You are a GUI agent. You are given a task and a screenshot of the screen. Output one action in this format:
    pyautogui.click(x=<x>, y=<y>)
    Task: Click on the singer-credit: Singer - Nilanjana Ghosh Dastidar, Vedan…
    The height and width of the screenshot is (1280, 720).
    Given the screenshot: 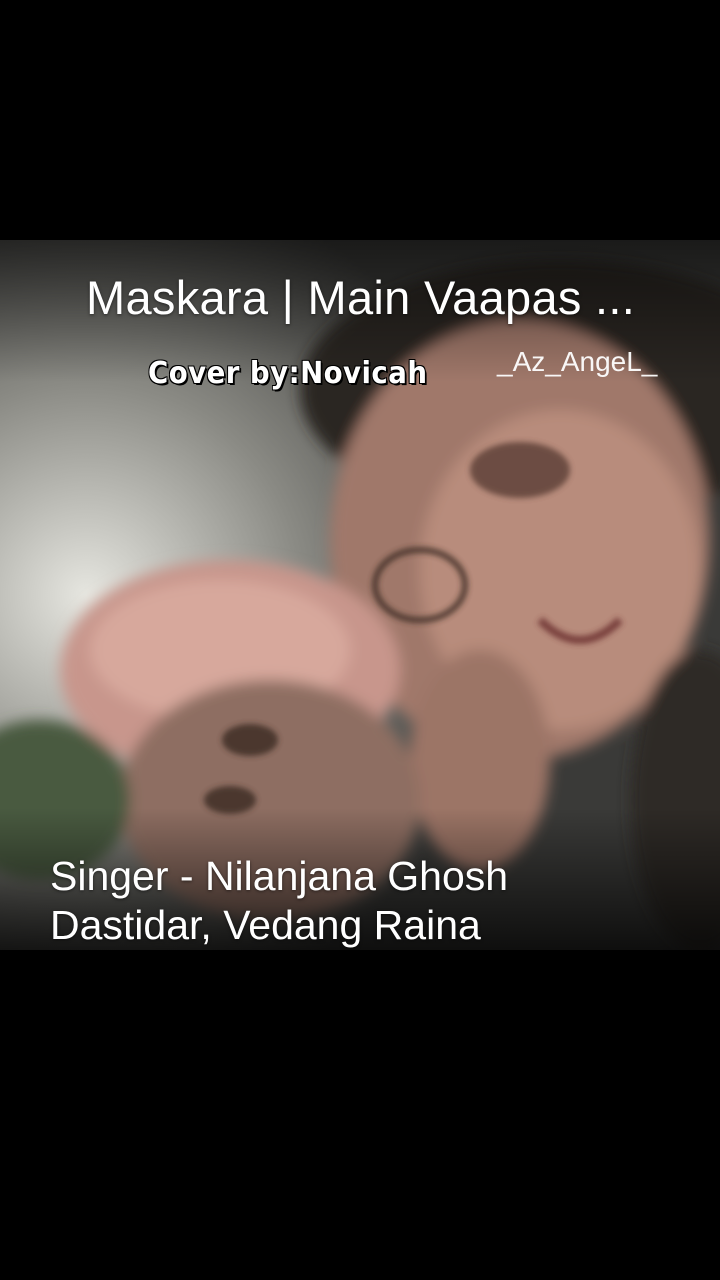 What is the action you would take?
    pyautogui.click(x=360, y=901)
    